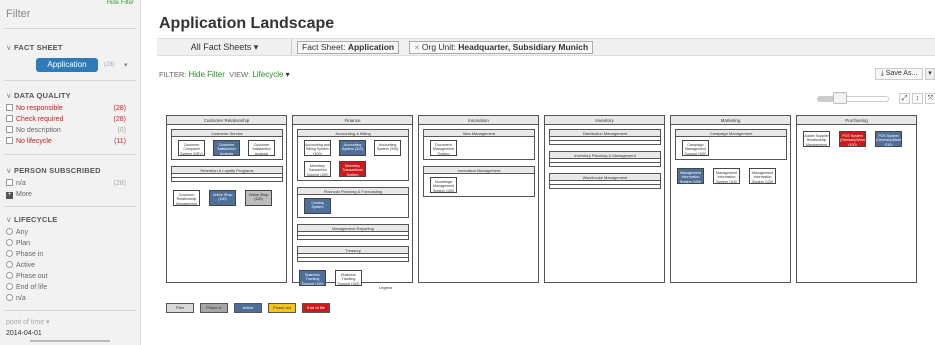 This screenshot has width=935, height=345. I want to click on capability-title: Customer Service, so click(227, 133).